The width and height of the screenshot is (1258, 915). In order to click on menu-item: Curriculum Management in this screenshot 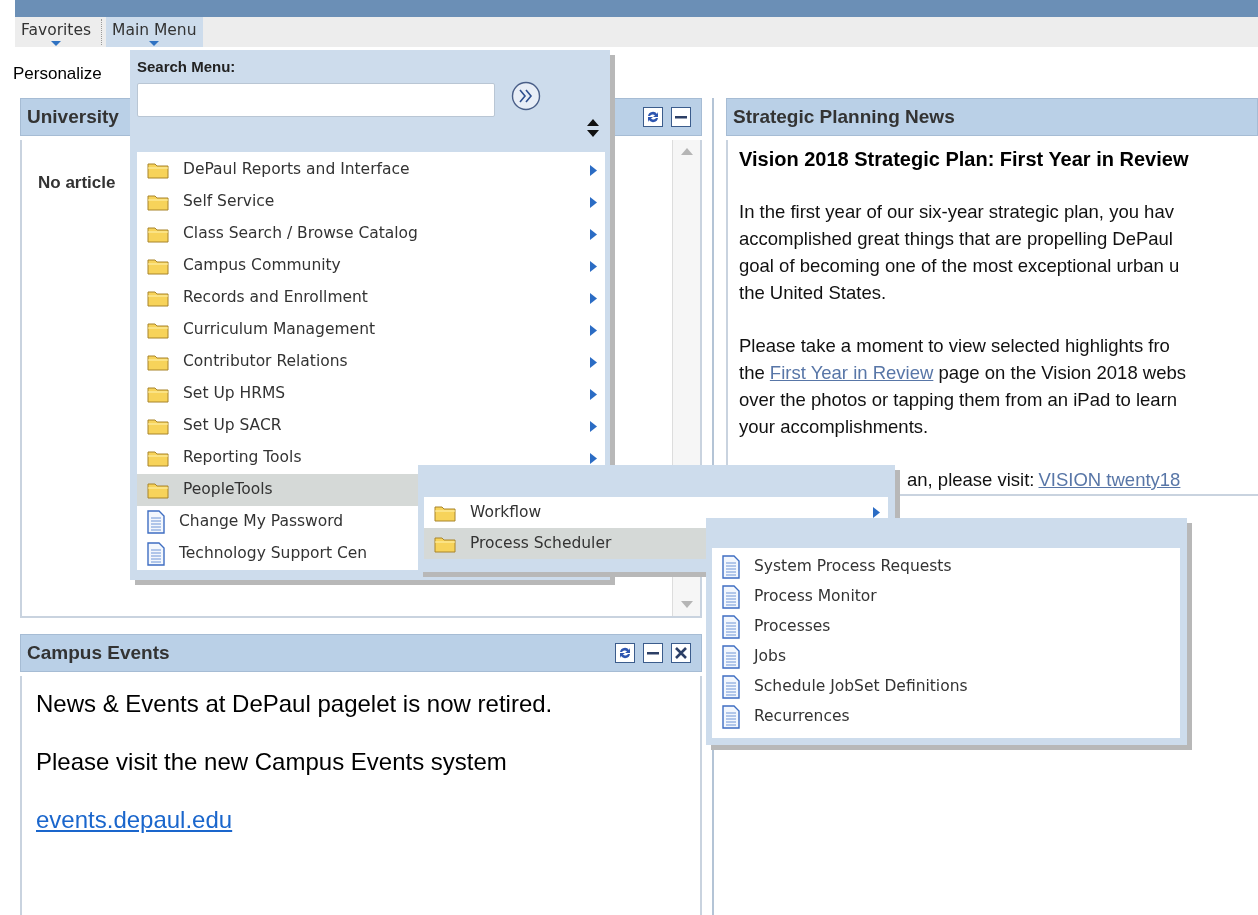, I will do `click(371, 330)`.